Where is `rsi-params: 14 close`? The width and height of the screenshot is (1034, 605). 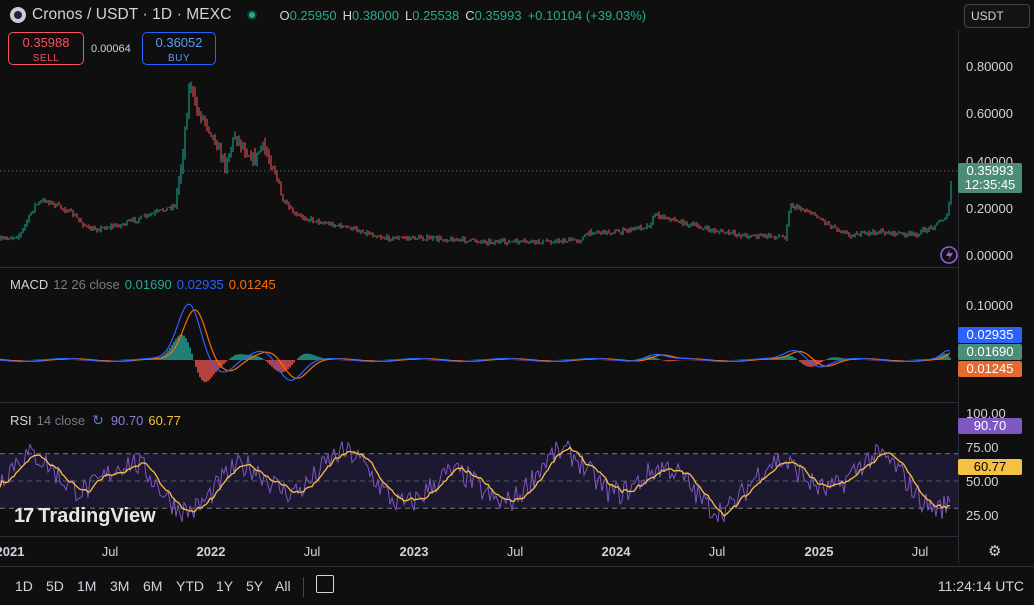 rsi-params: 14 close is located at coordinates (61, 420).